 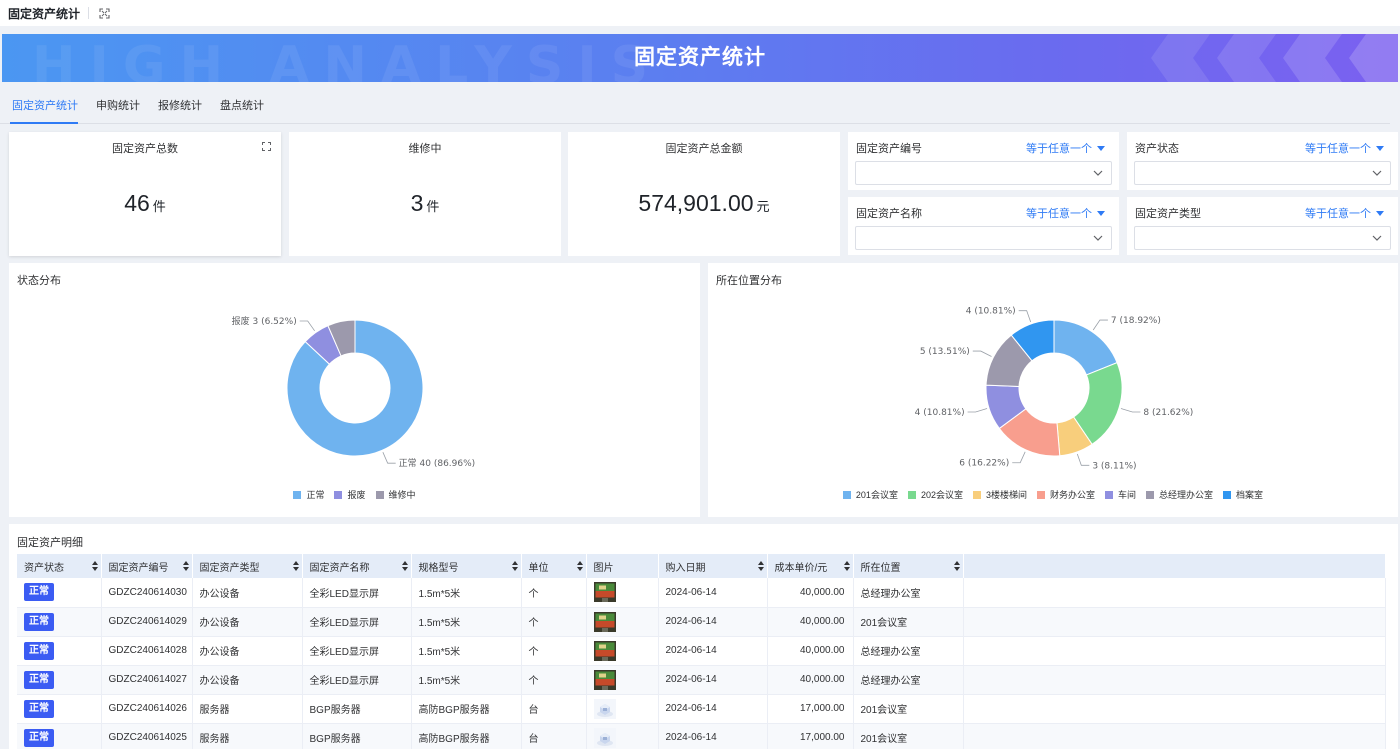 What do you see at coordinates (1114, 466) in the screenshot?
I see `slice-data-label: 3 (8.11%)` at bounding box center [1114, 466].